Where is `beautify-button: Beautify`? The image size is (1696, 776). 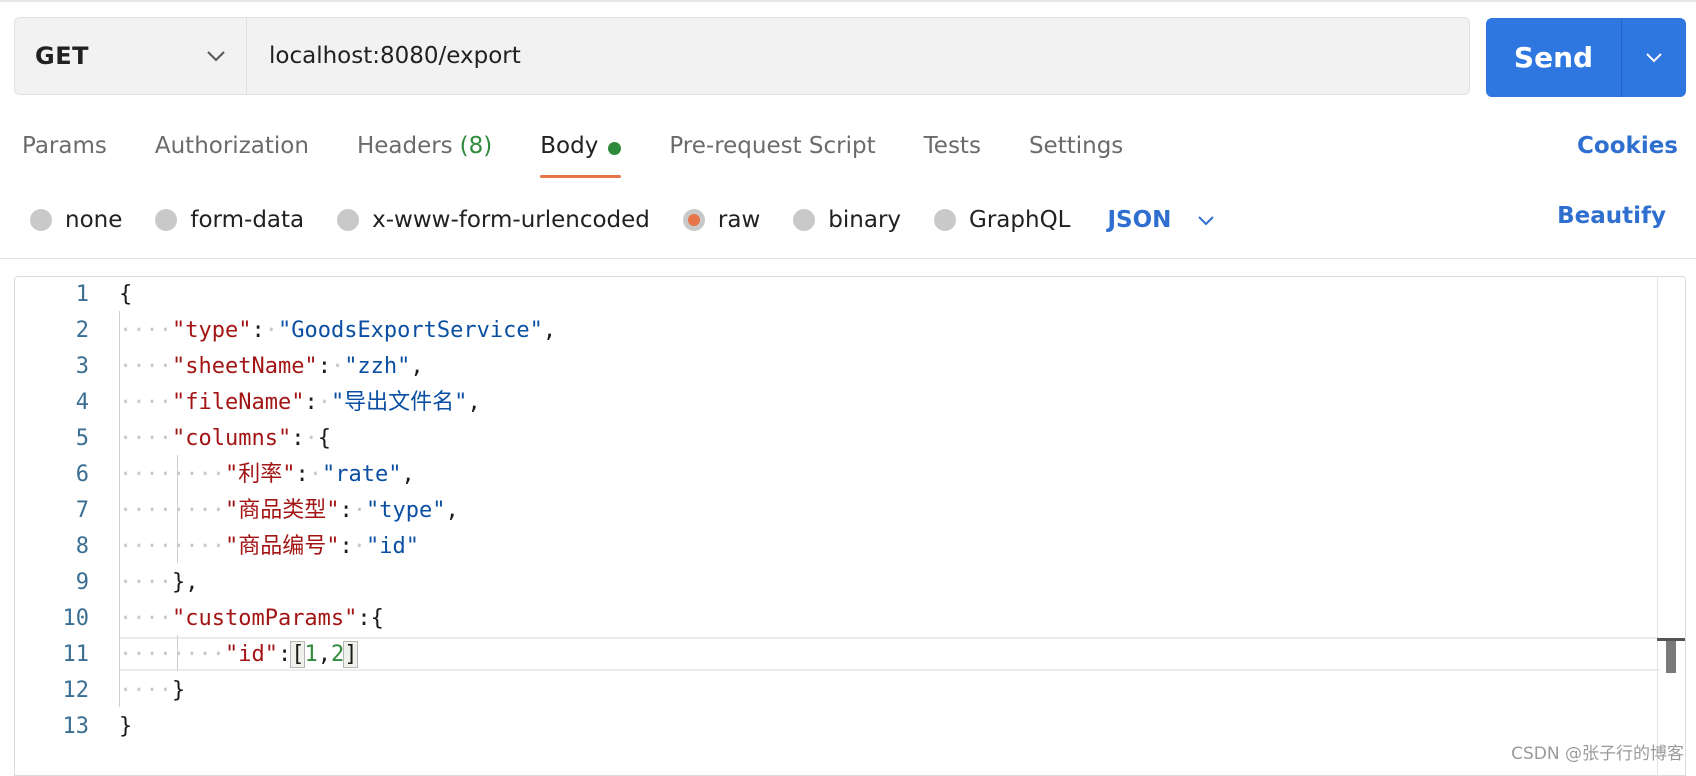
beautify-button: Beautify is located at coordinates (1611, 216).